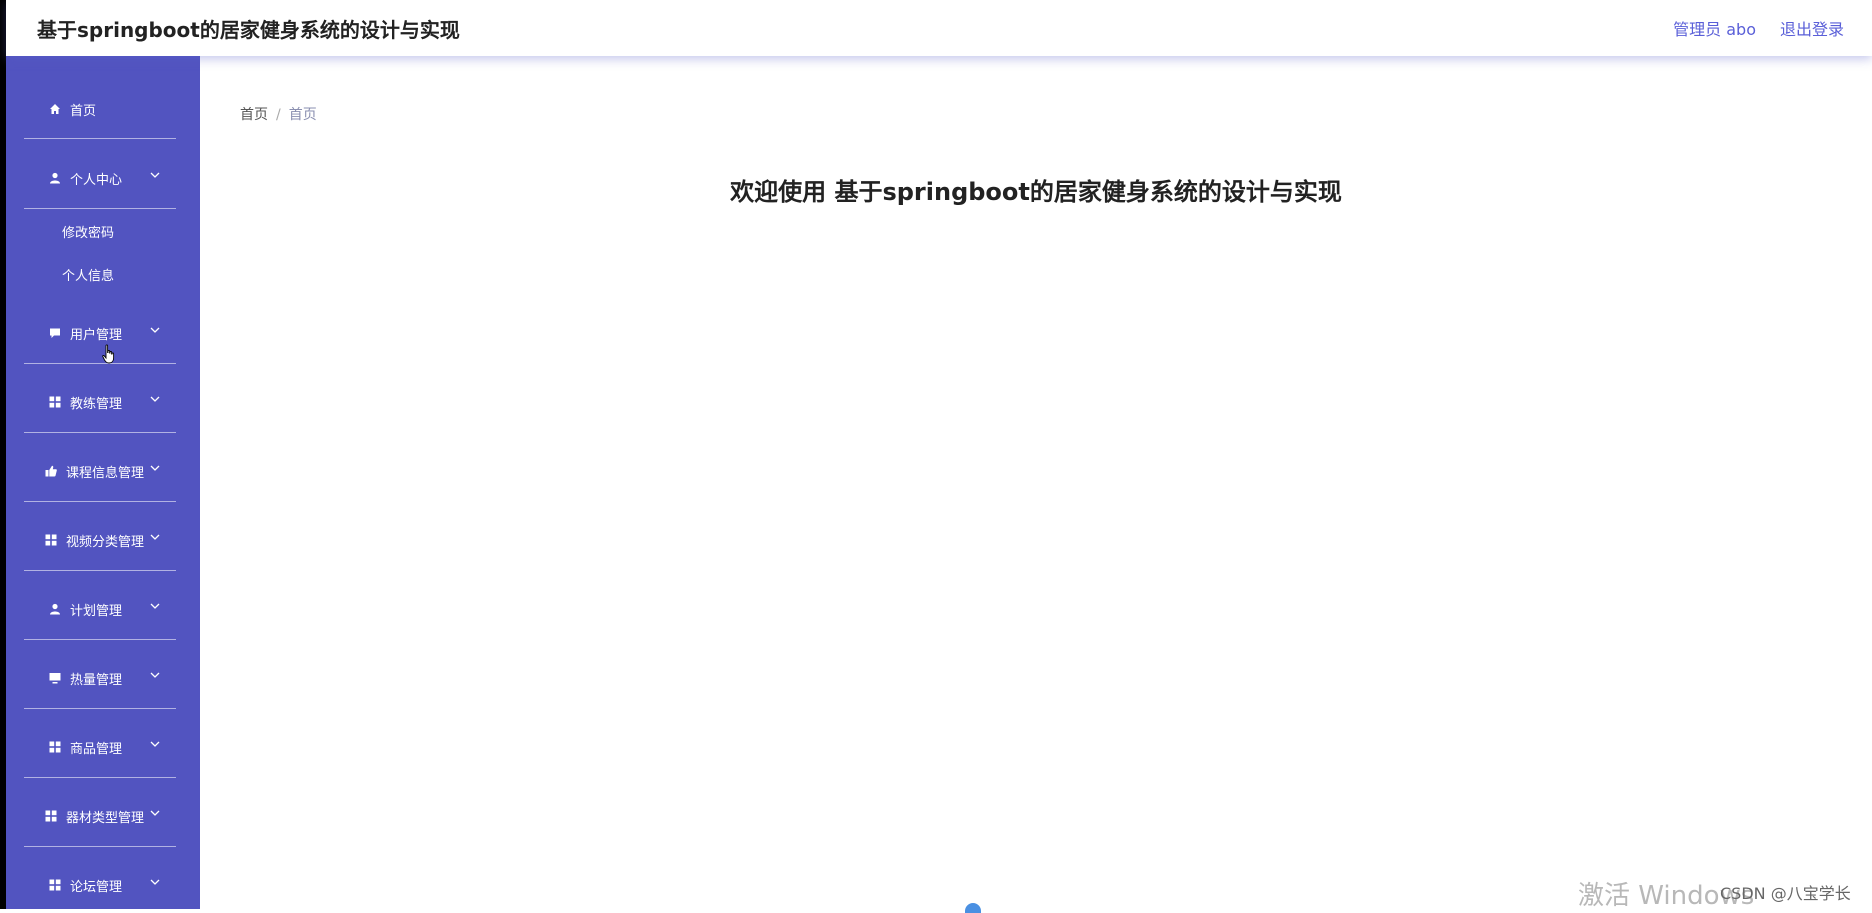 This screenshot has width=1872, height=913. What do you see at coordinates (939, 28) in the screenshot?
I see `top-bar: 基于springboot的居家健身系统的设计与实现 管理员 abo 退出登录` at bounding box center [939, 28].